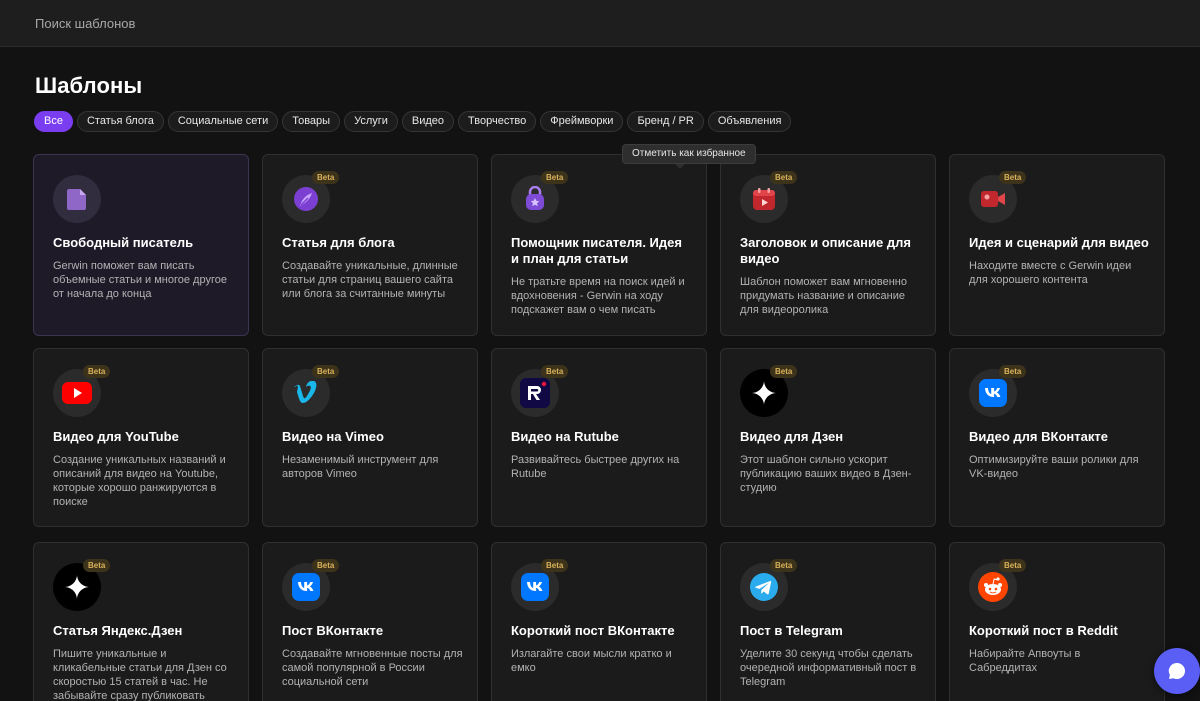 The image size is (1200, 701). What do you see at coordinates (791, 630) in the screenshot?
I see `card-title: Пост в Telegram` at bounding box center [791, 630].